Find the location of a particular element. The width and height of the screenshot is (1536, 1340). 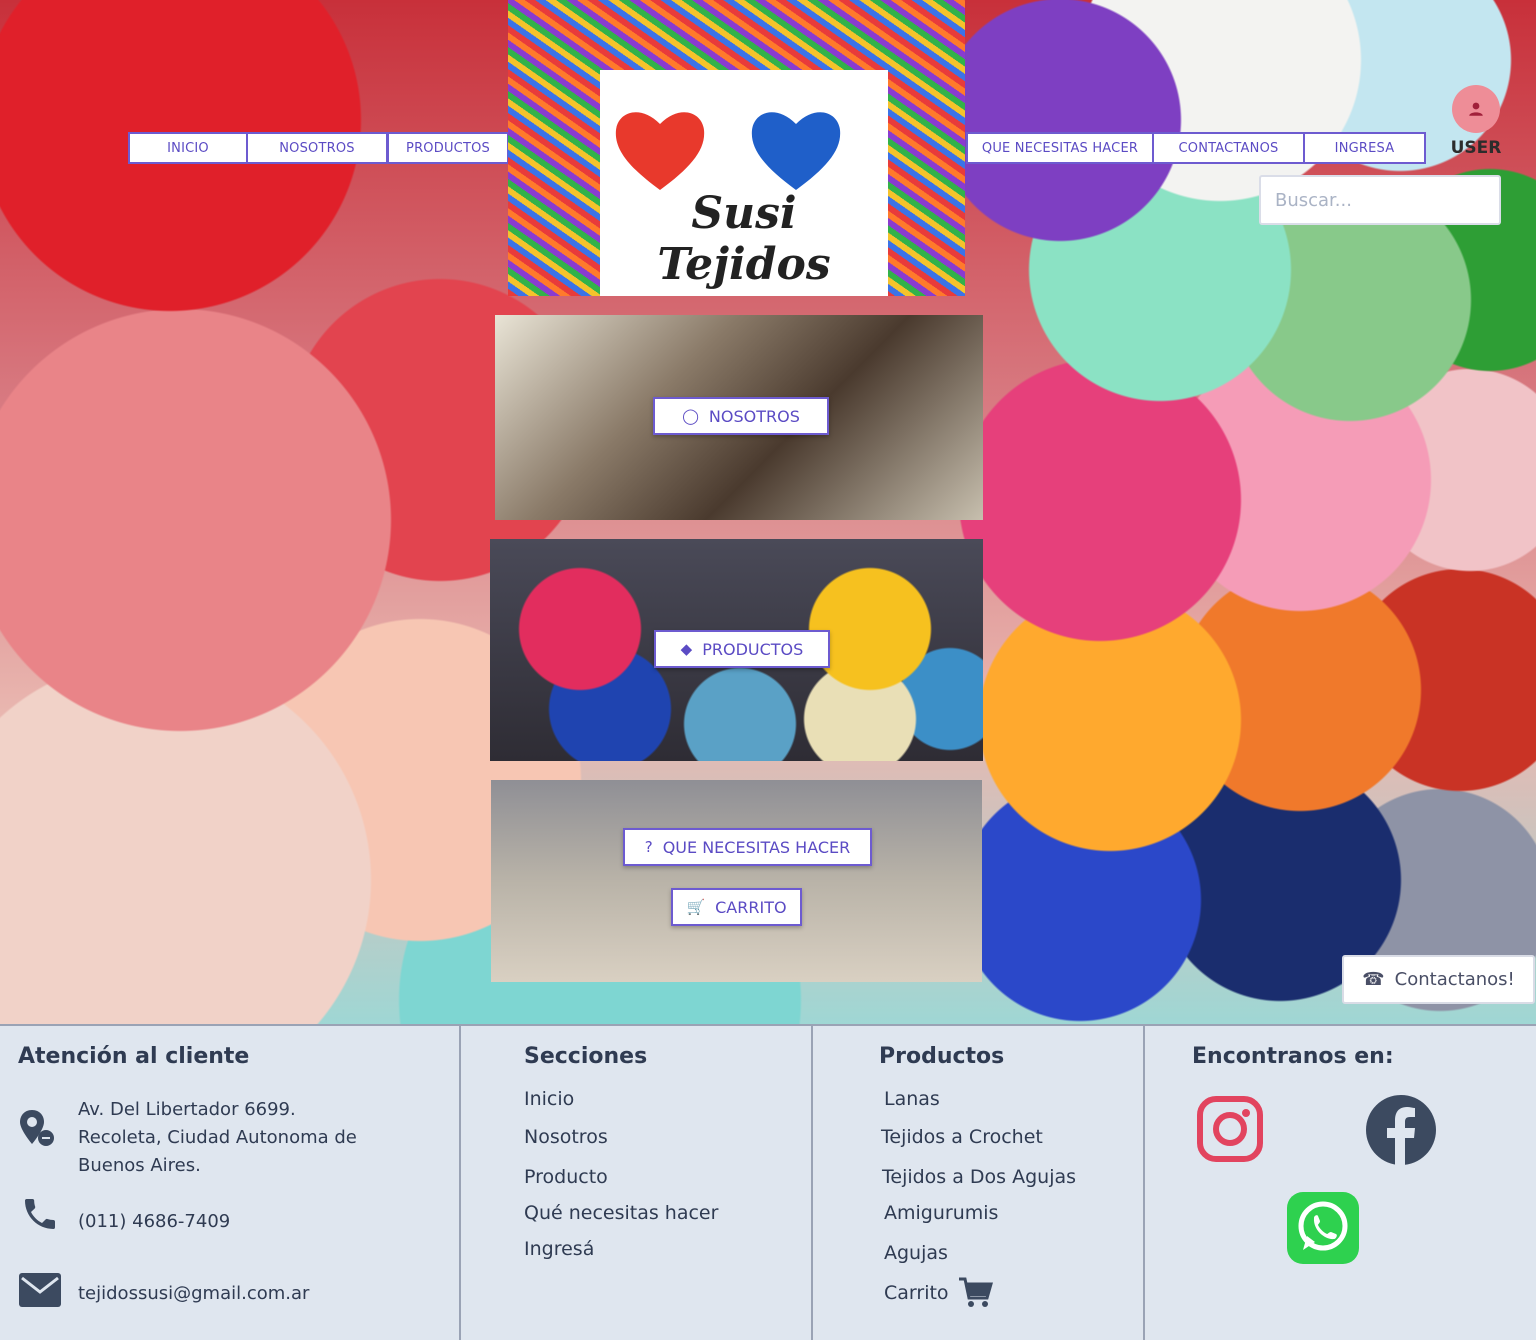

blue-heart-icon is located at coordinates (796, 151).